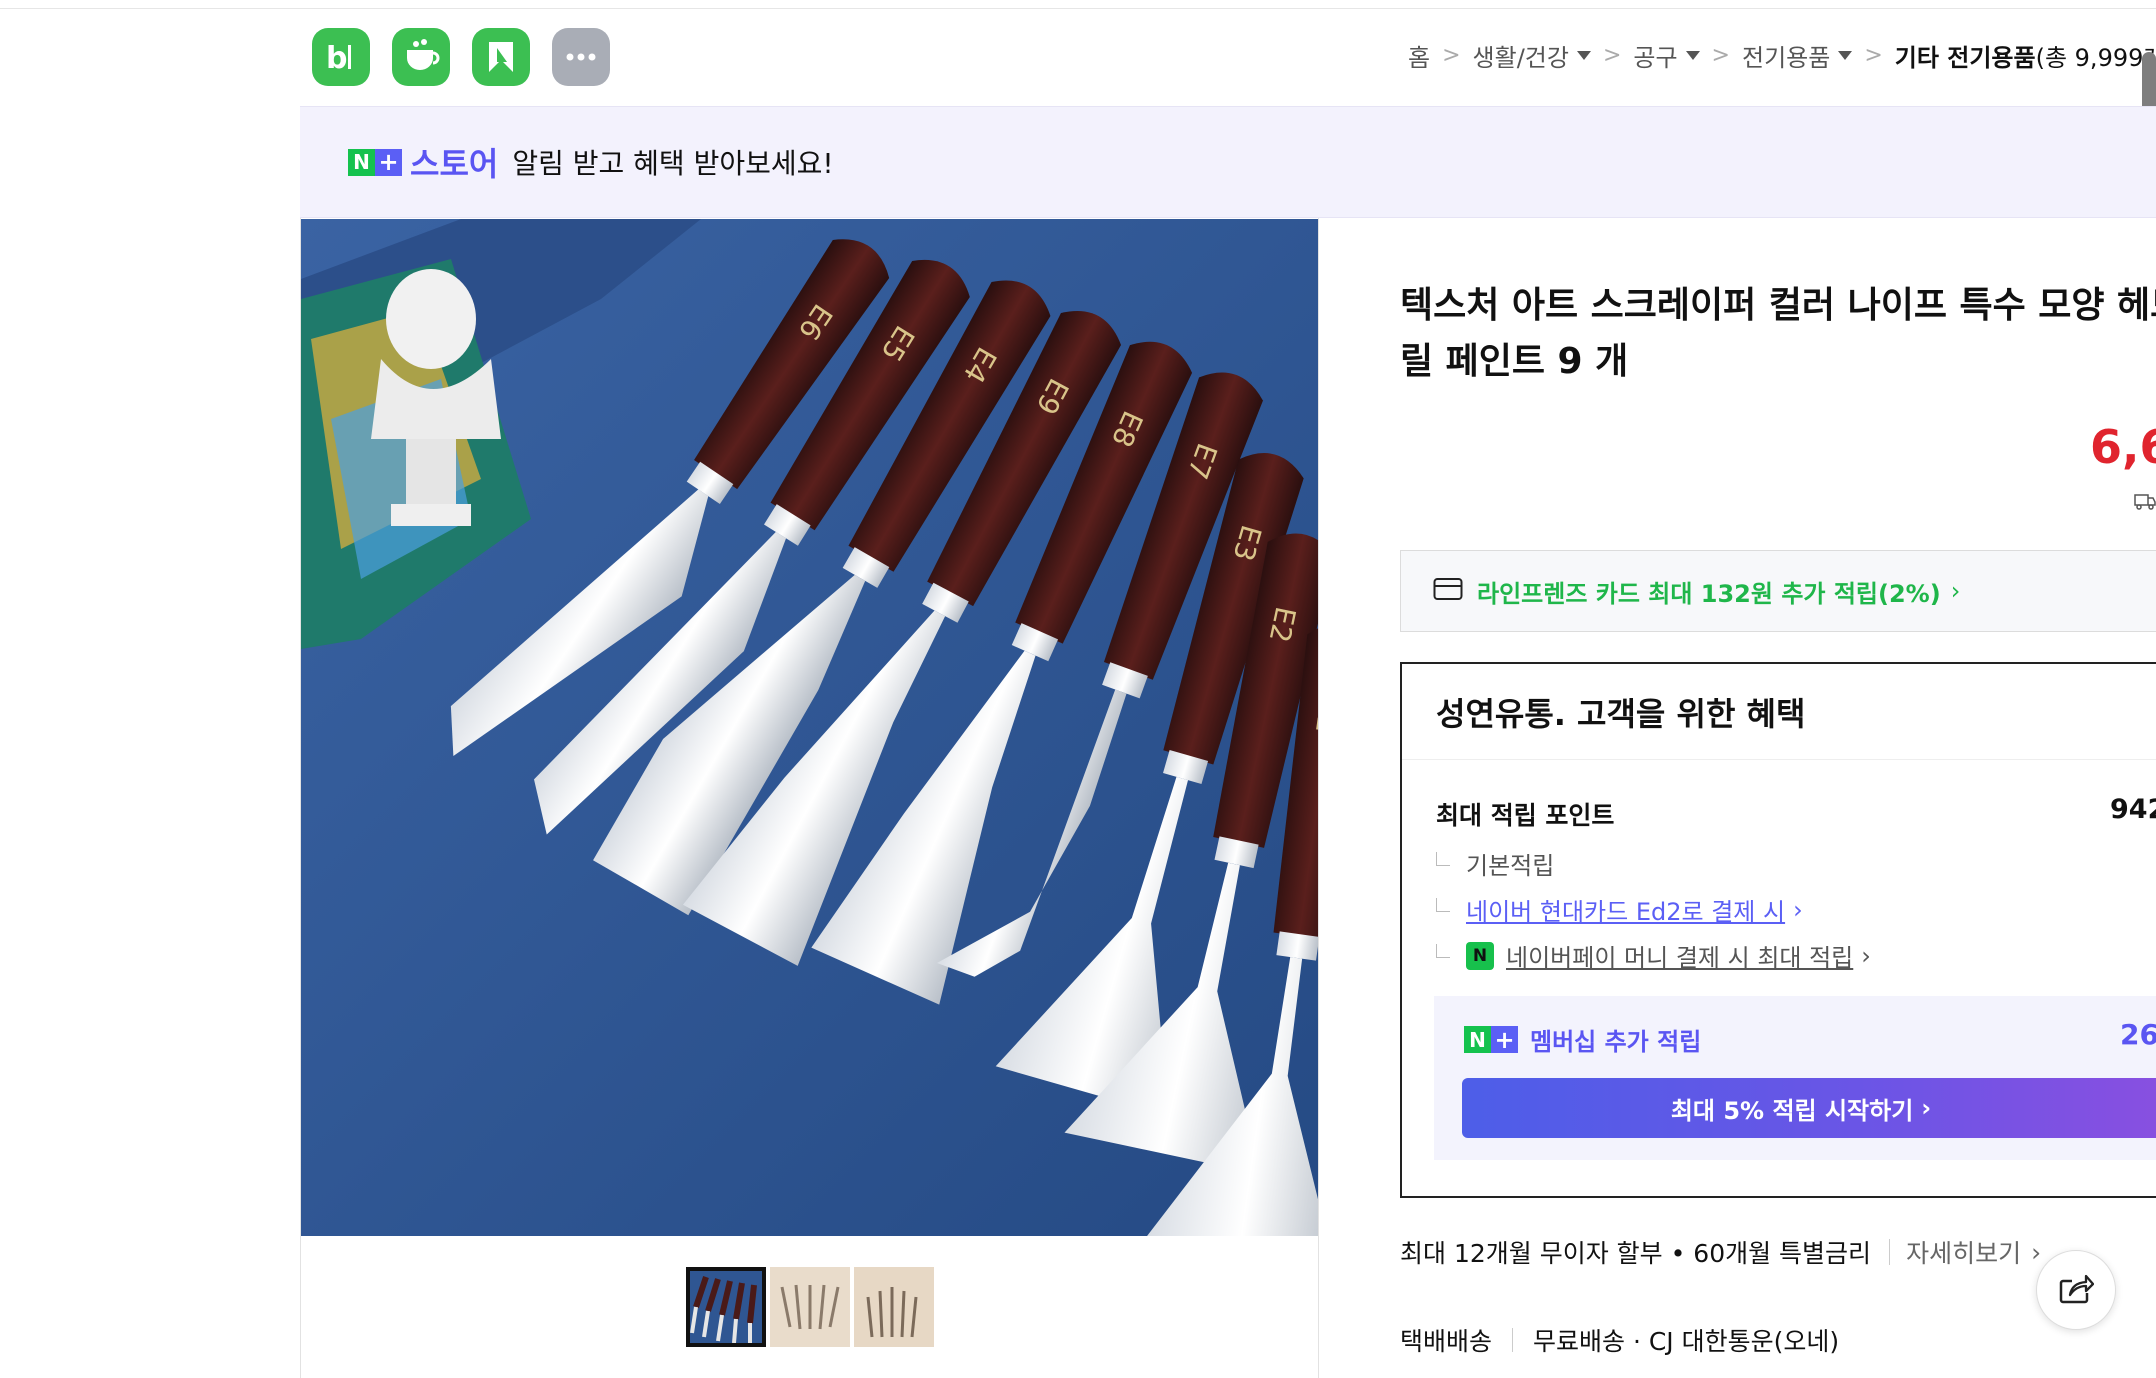 The width and height of the screenshot is (2156, 1378). I want to click on product-price: 6,6, so click(2123, 447).